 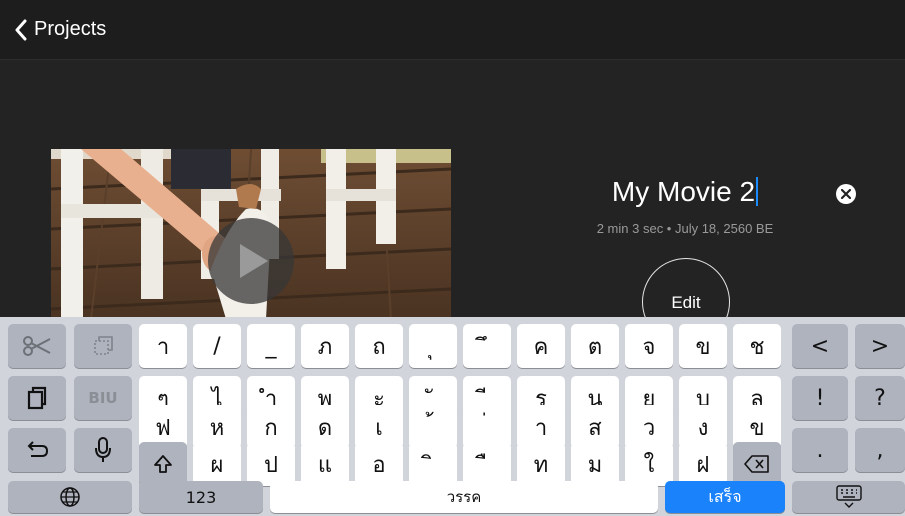 I want to click on undo-icon, so click(x=38, y=449).